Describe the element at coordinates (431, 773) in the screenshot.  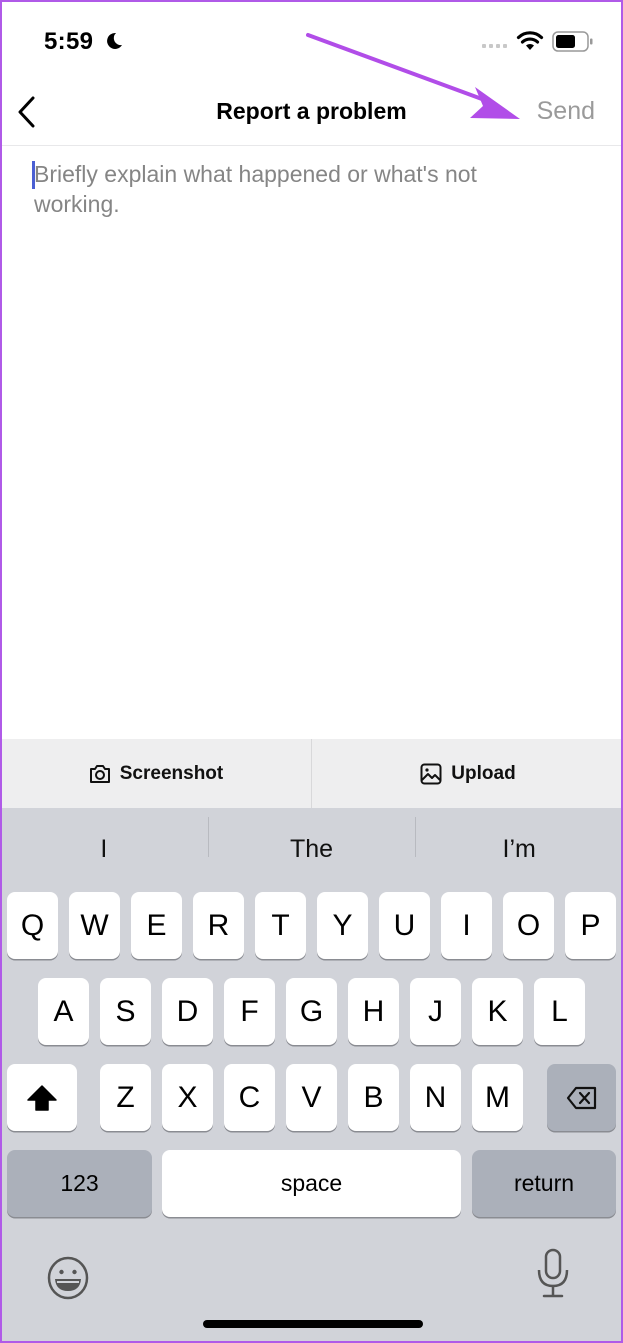
I see `image-icon` at that location.